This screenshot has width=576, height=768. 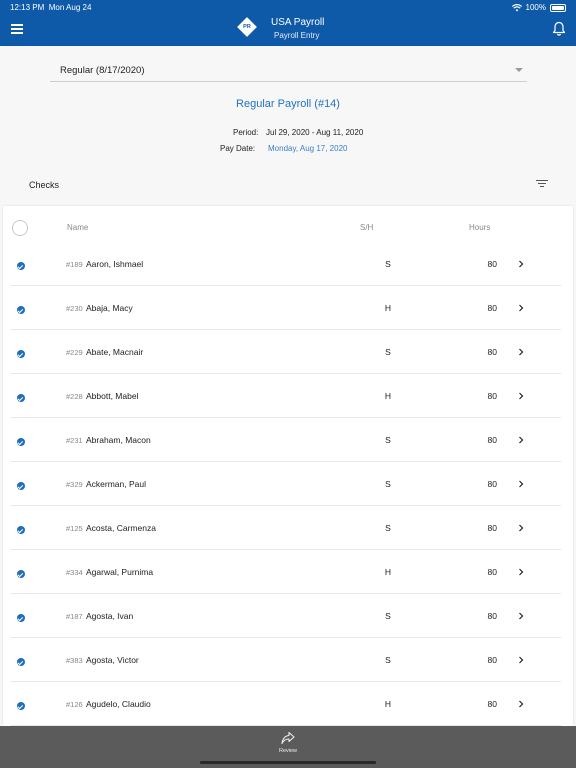 What do you see at coordinates (558, 7) in the screenshot?
I see `battery-icon` at bounding box center [558, 7].